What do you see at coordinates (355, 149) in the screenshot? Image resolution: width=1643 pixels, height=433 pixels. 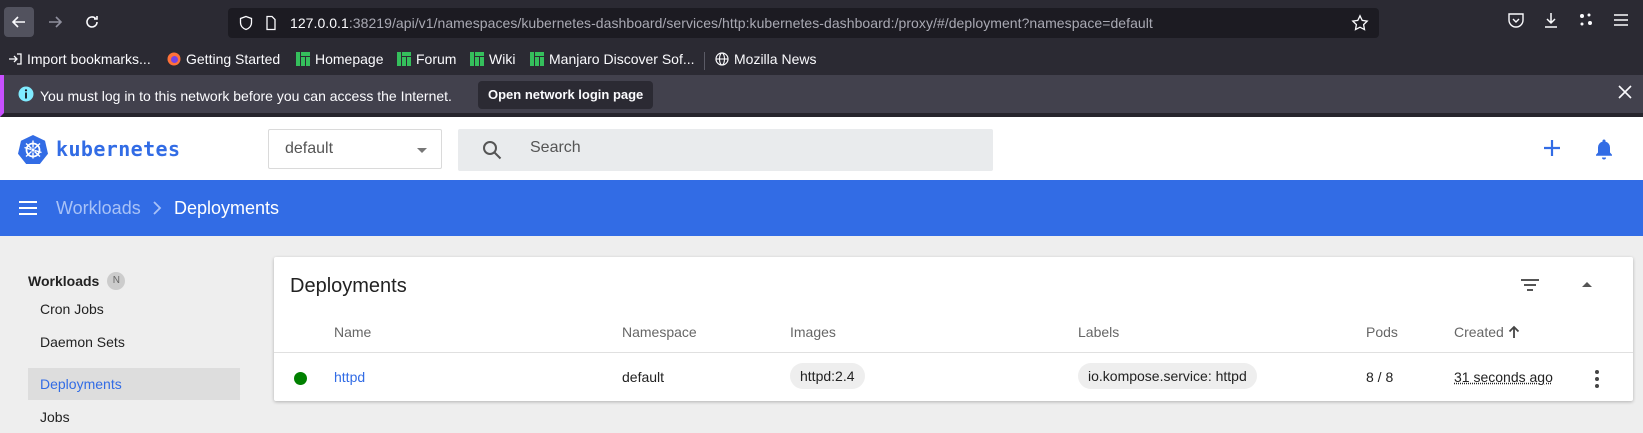 I see `namespace-select: default` at bounding box center [355, 149].